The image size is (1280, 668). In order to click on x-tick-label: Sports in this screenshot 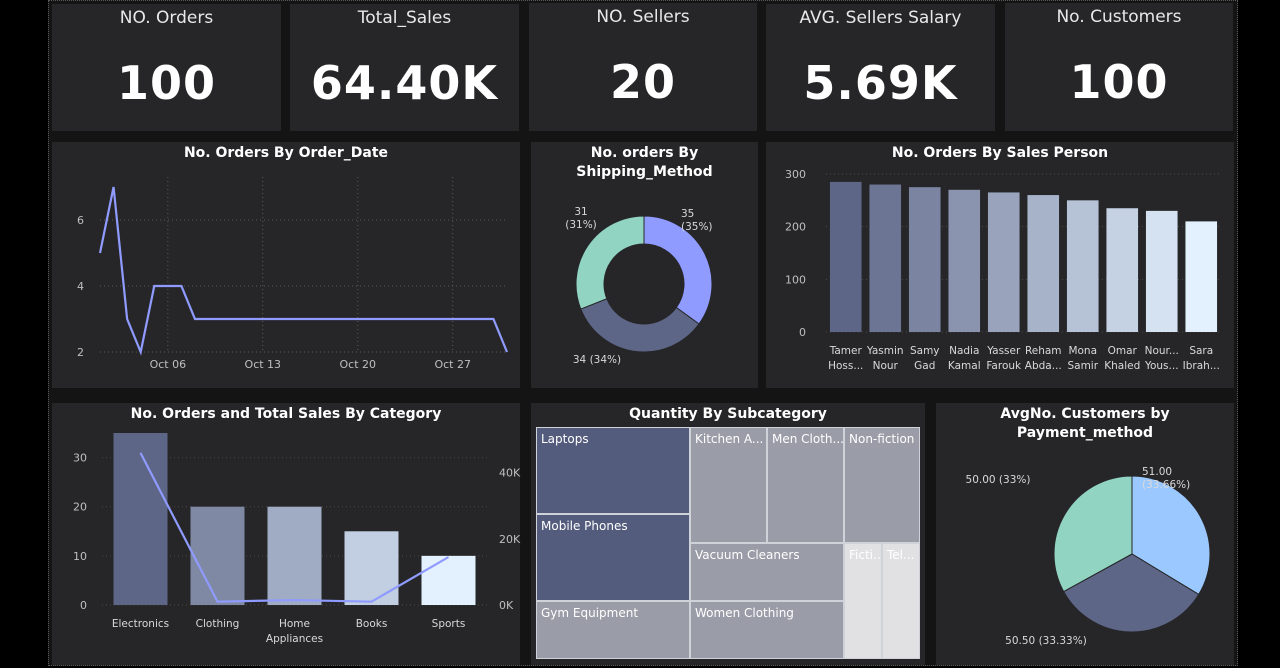, I will do `click(449, 624)`.